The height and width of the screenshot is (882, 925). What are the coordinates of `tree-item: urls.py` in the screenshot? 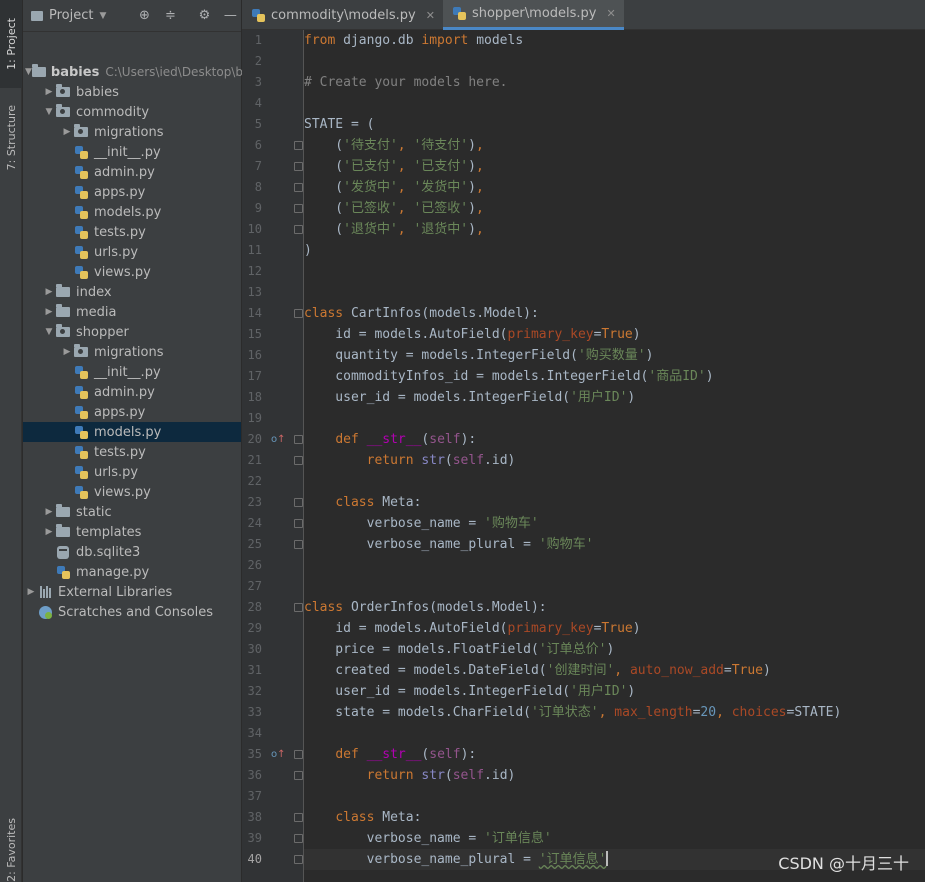 It's located at (132, 252).